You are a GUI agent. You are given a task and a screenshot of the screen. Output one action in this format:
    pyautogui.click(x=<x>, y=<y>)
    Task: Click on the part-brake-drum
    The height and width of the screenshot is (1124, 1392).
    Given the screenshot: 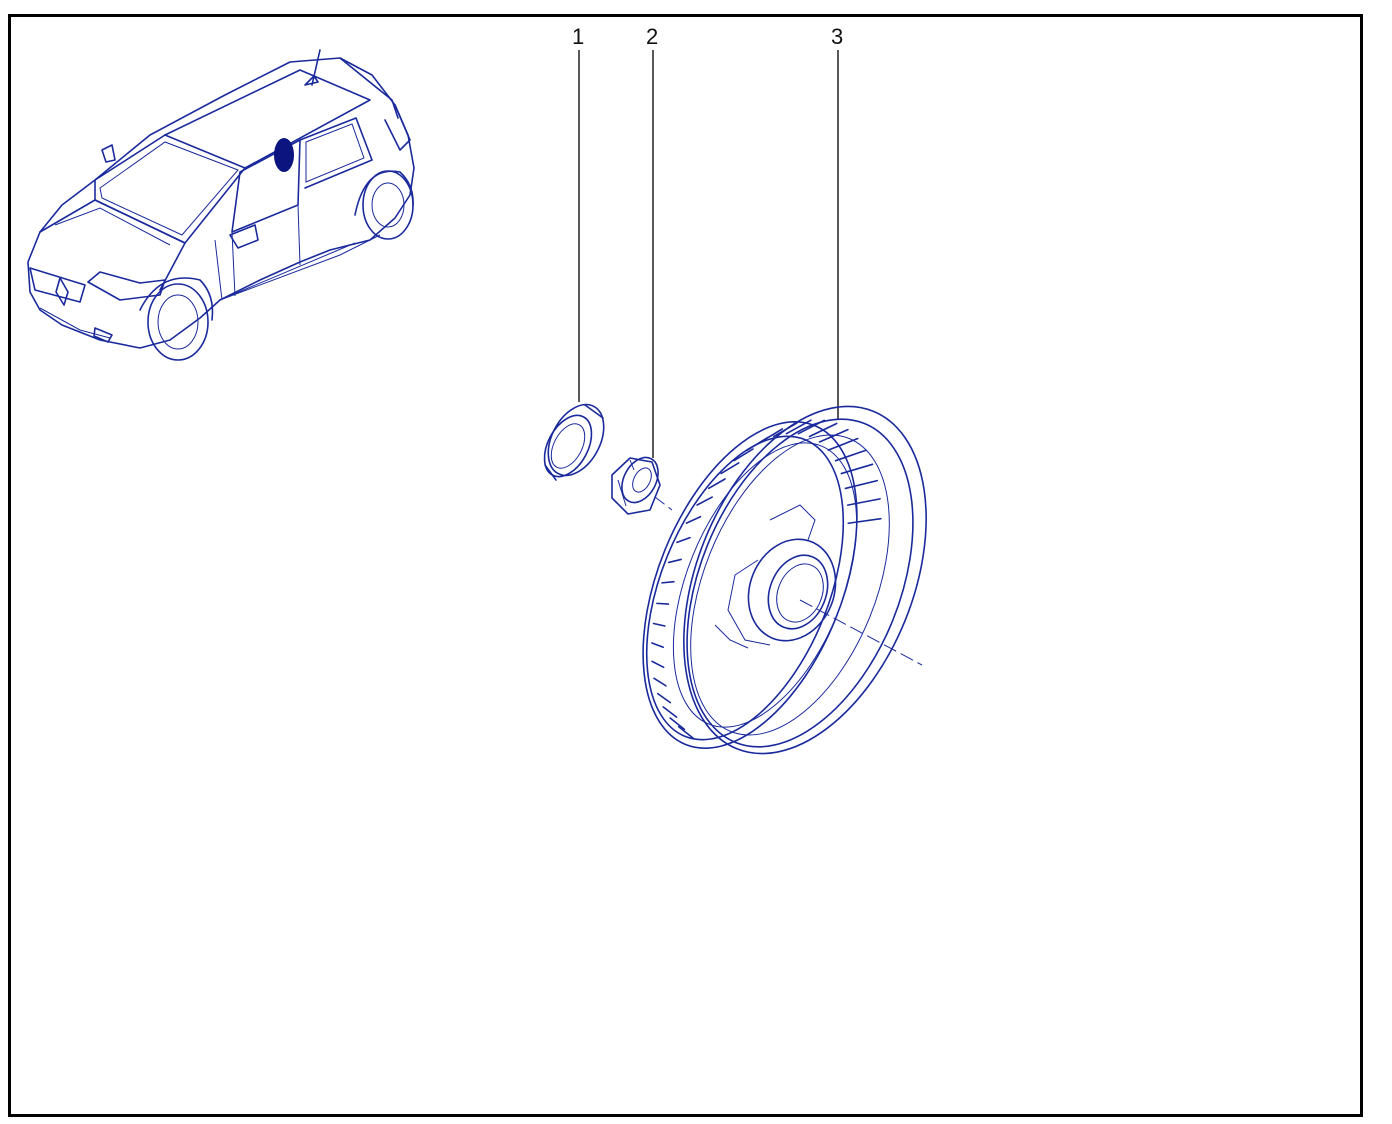 What is the action you would take?
    pyautogui.click(x=784, y=580)
    